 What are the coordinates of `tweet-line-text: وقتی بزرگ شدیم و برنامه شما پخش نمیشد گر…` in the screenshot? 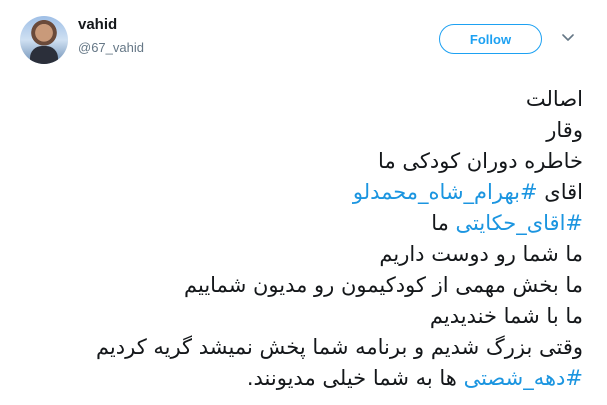 It's located at (339, 347).